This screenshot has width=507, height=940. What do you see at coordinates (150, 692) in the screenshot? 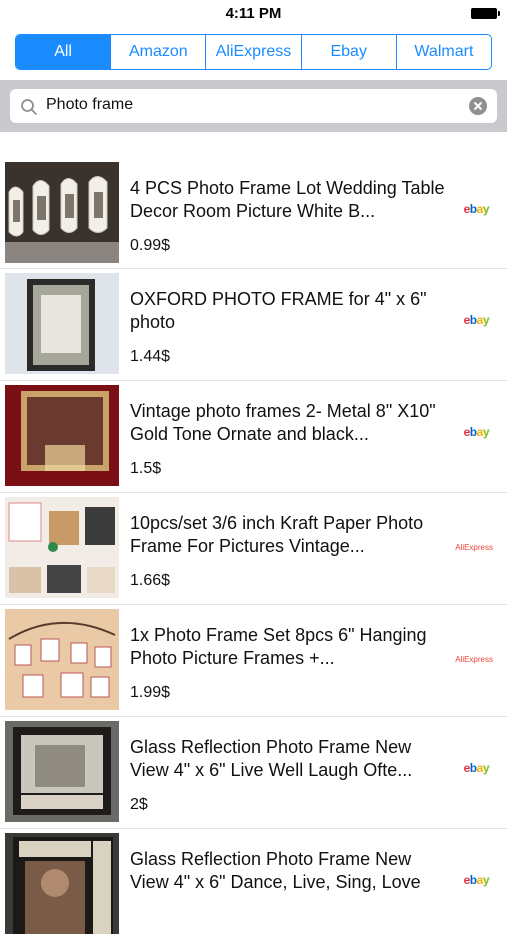
I see `item-price: 1.99$` at bounding box center [150, 692].